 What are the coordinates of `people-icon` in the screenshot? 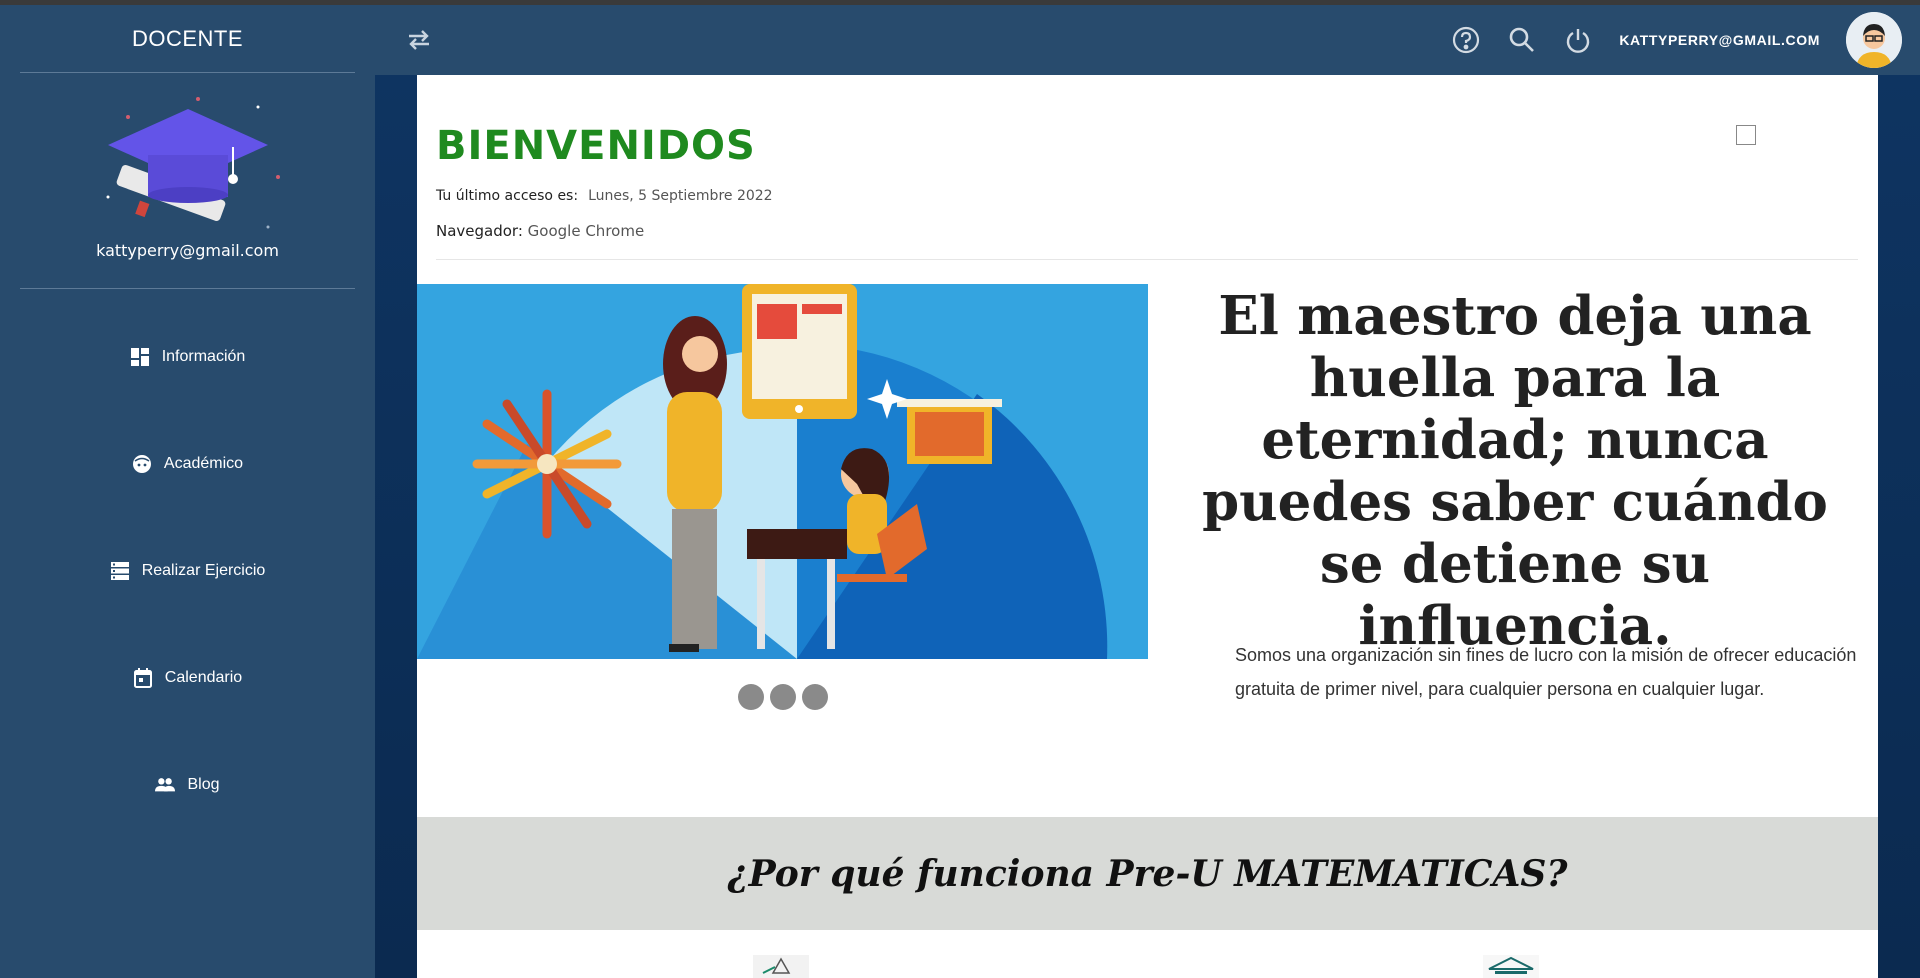 It's located at (165, 785).